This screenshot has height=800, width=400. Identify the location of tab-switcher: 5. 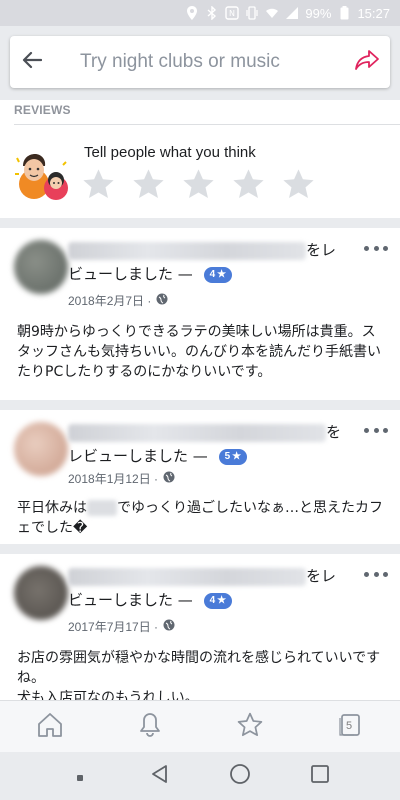
(350, 727).